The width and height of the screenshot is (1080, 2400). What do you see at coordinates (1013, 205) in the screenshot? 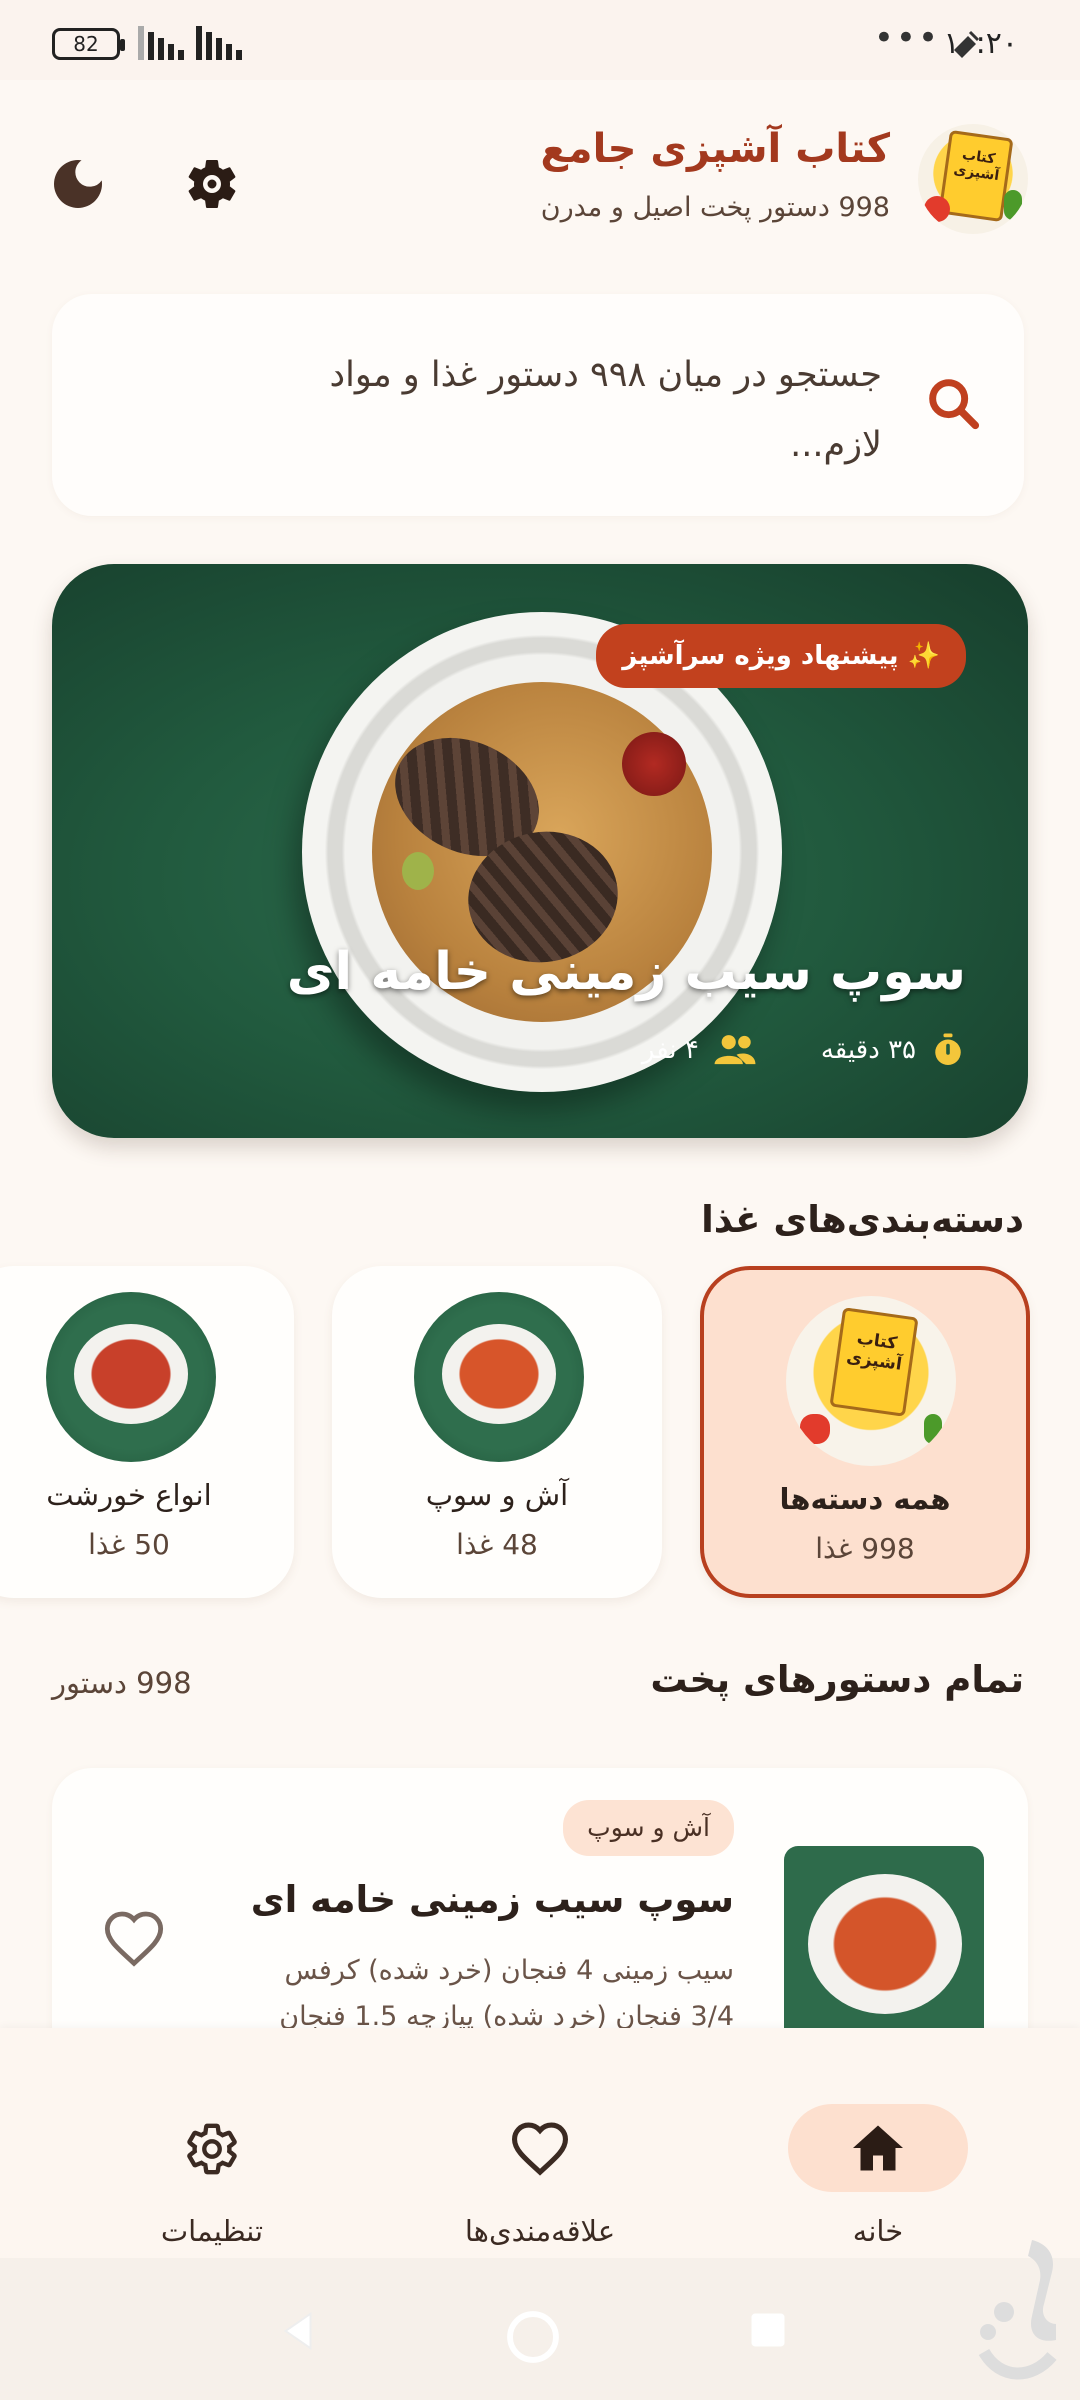
I see `logo-pepper` at bounding box center [1013, 205].